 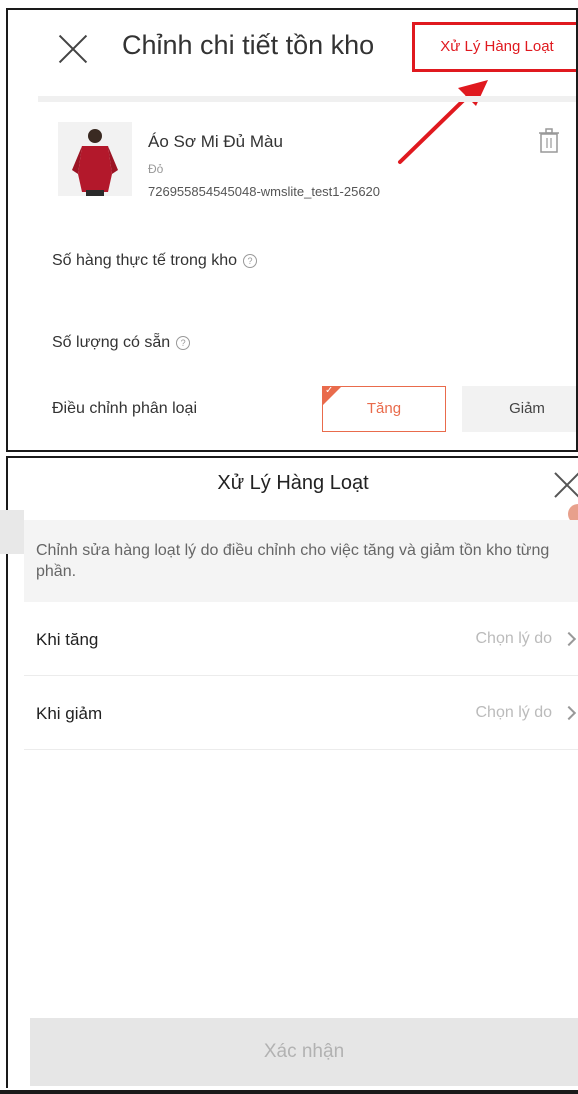 What do you see at coordinates (549, 141) in the screenshot?
I see `trash-icon` at bounding box center [549, 141].